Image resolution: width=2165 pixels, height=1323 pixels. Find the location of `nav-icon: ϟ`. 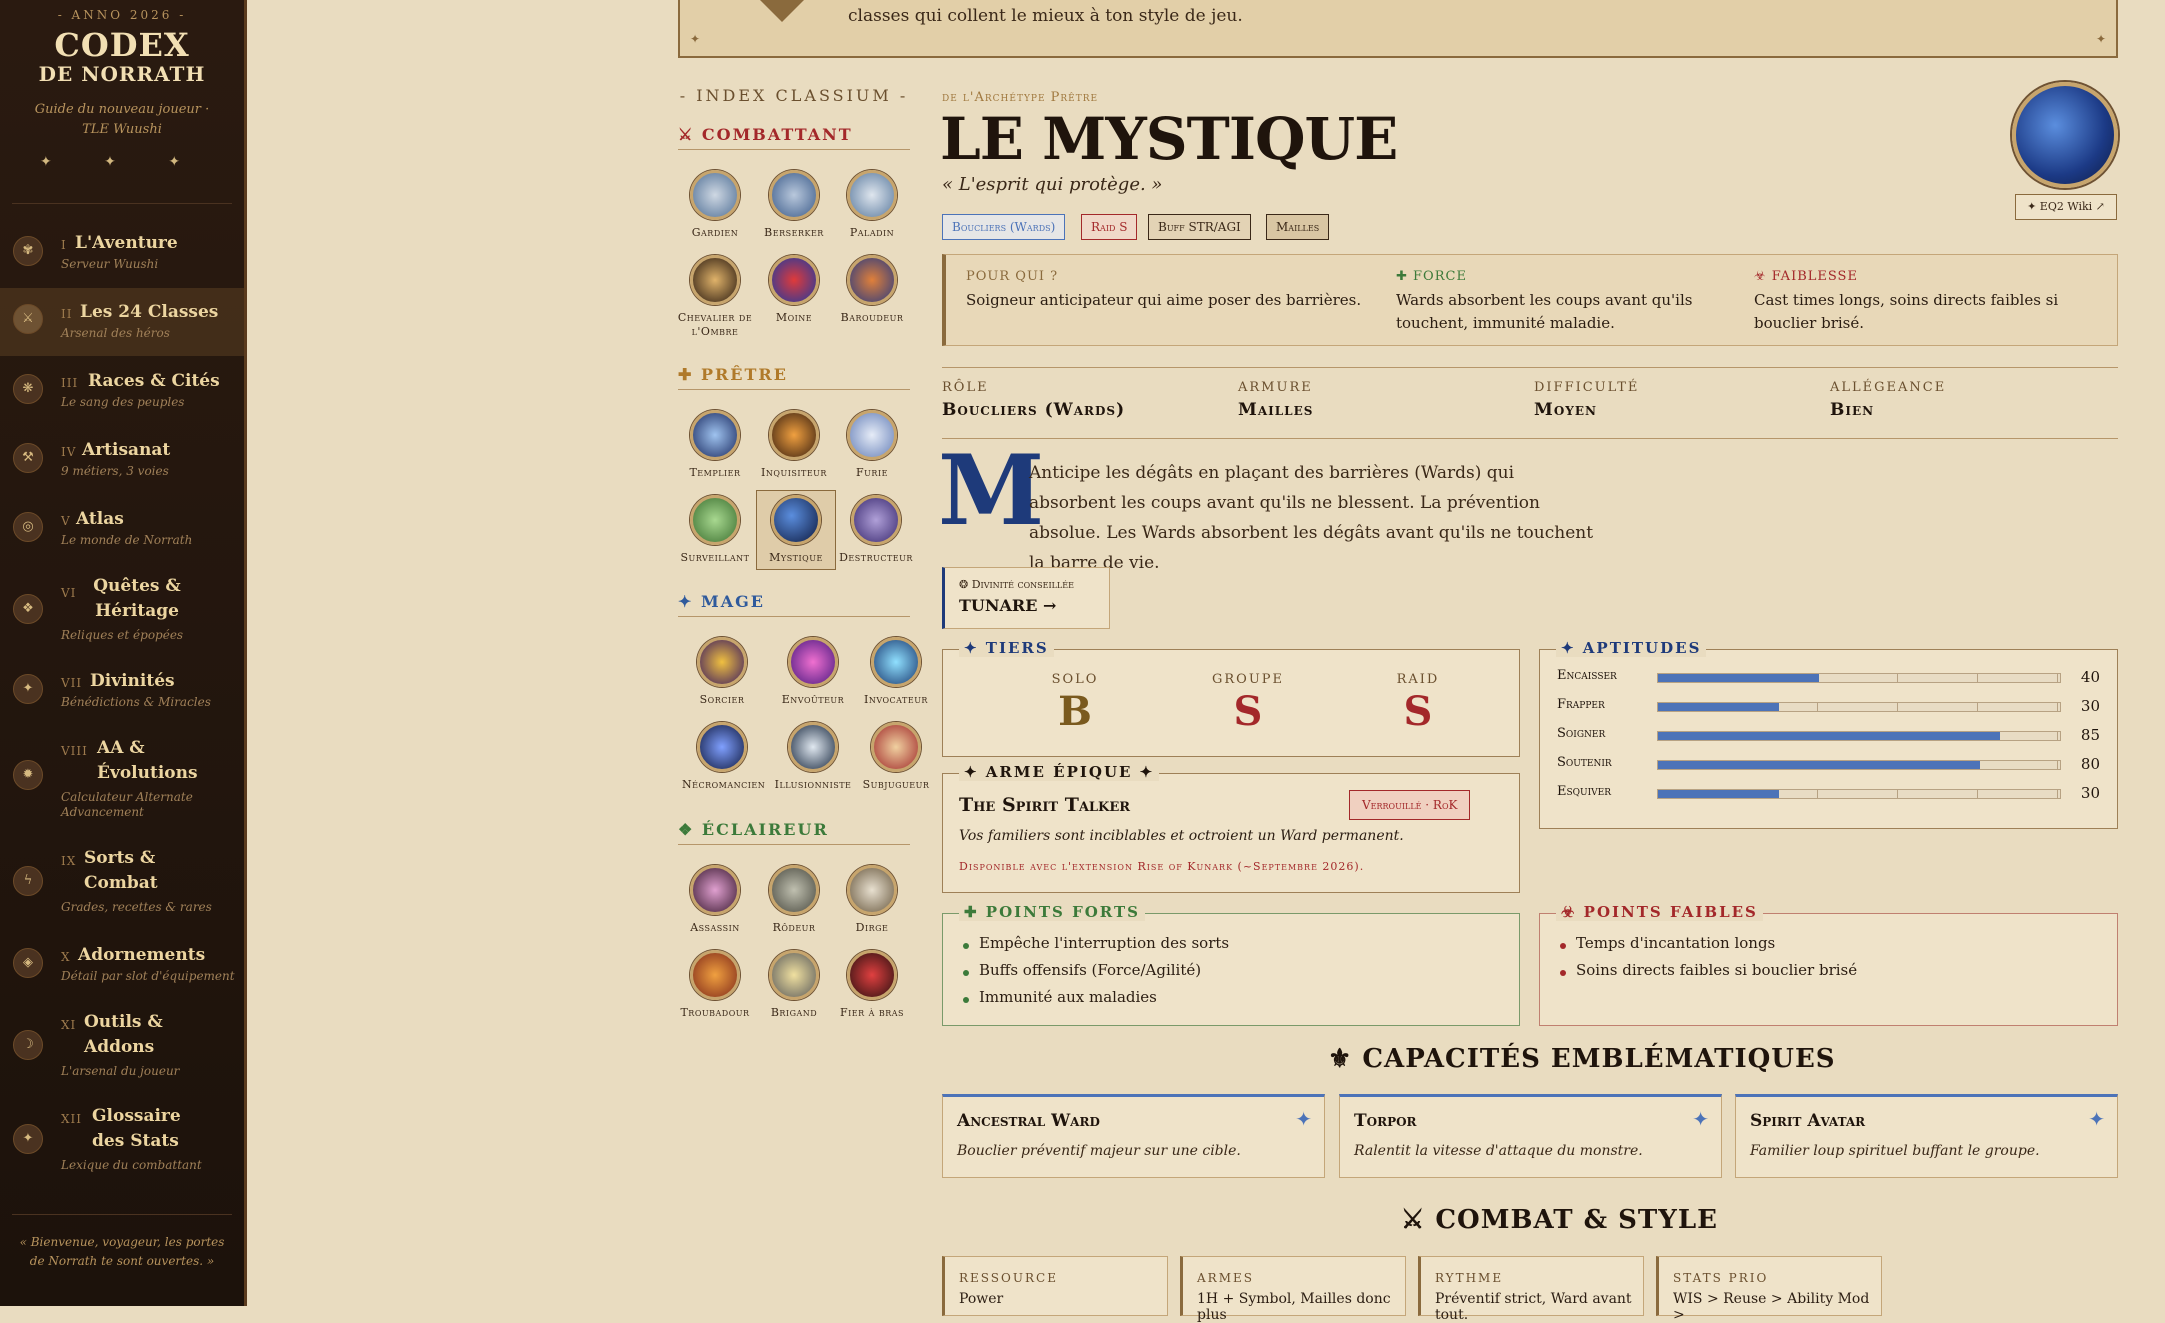

nav-icon: ϟ is located at coordinates (28, 881).